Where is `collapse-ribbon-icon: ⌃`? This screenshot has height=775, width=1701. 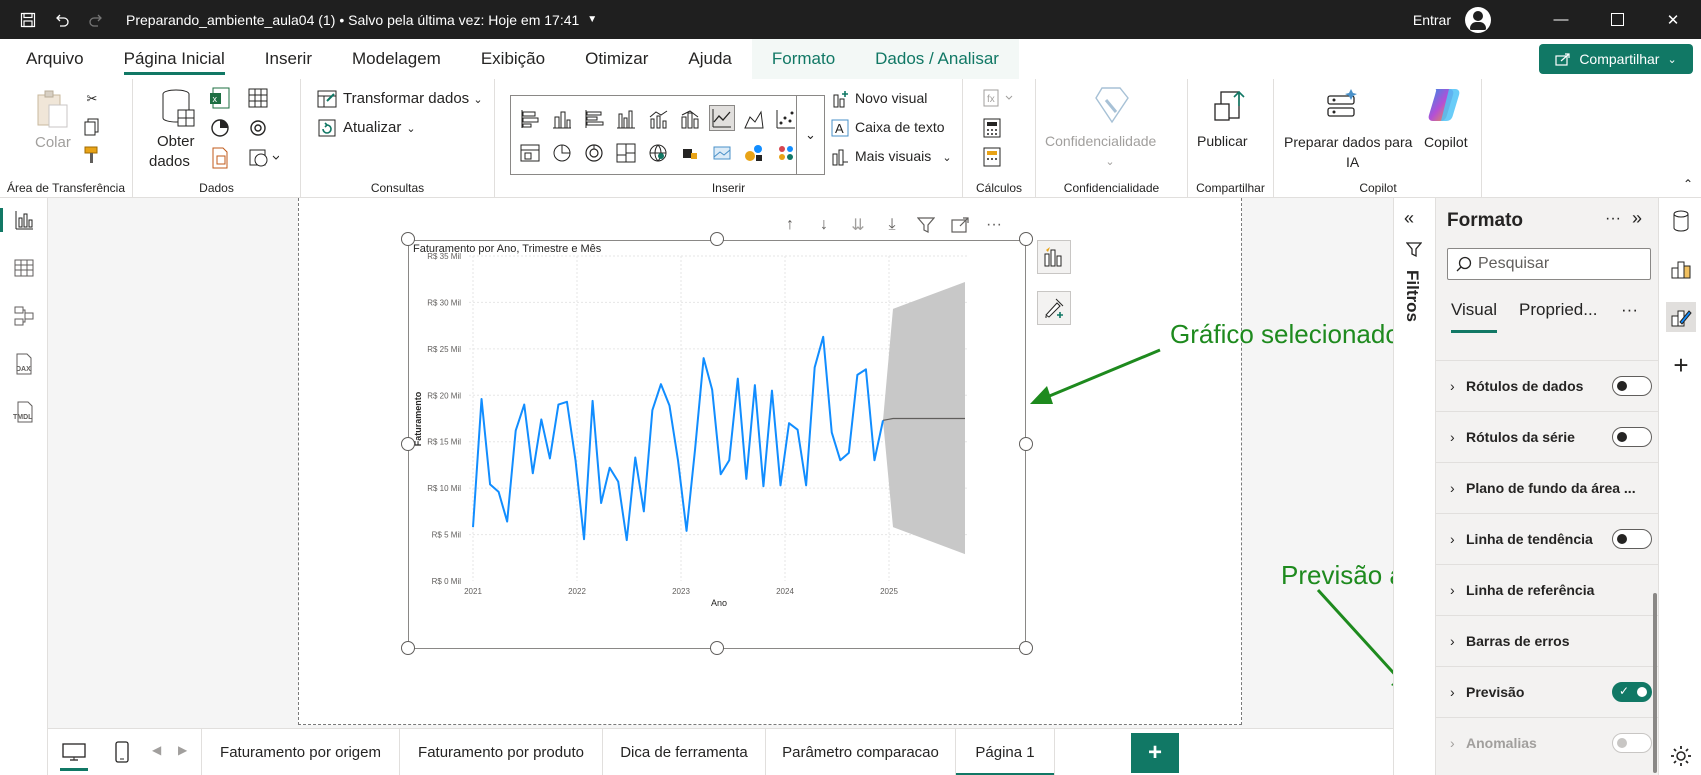 collapse-ribbon-icon: ⌃ is located at coordinates (1688, 184).